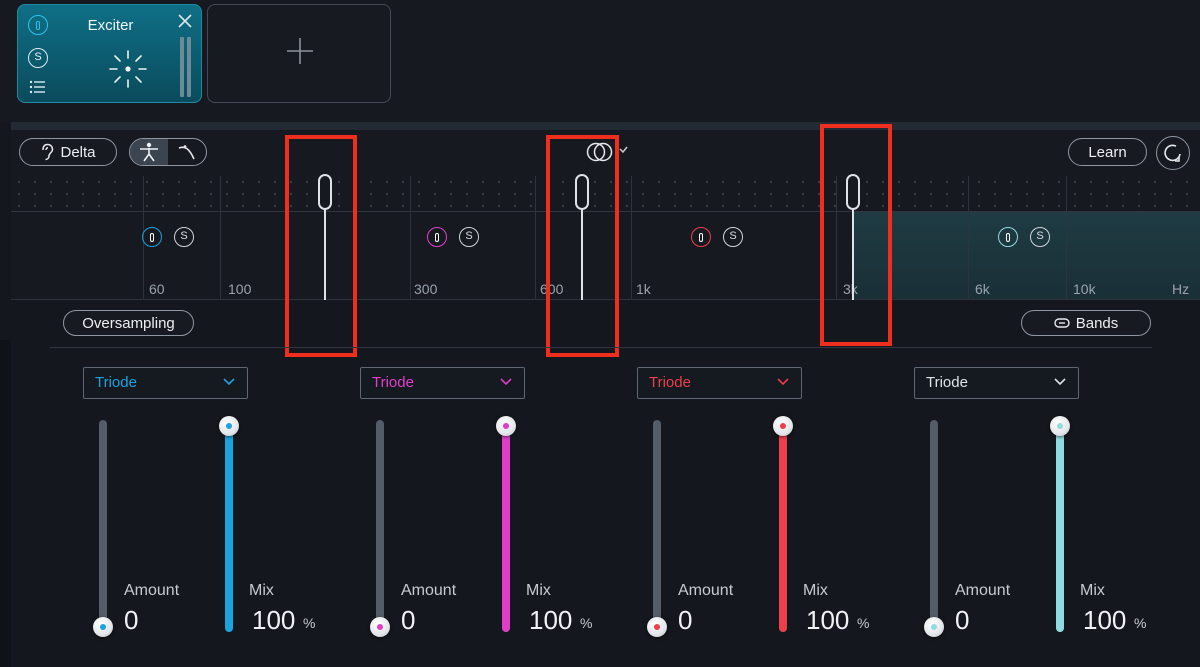 The height and width of the screenshot is (667, 1200). I want to click on view-mode-toggle, so click(168, 152).